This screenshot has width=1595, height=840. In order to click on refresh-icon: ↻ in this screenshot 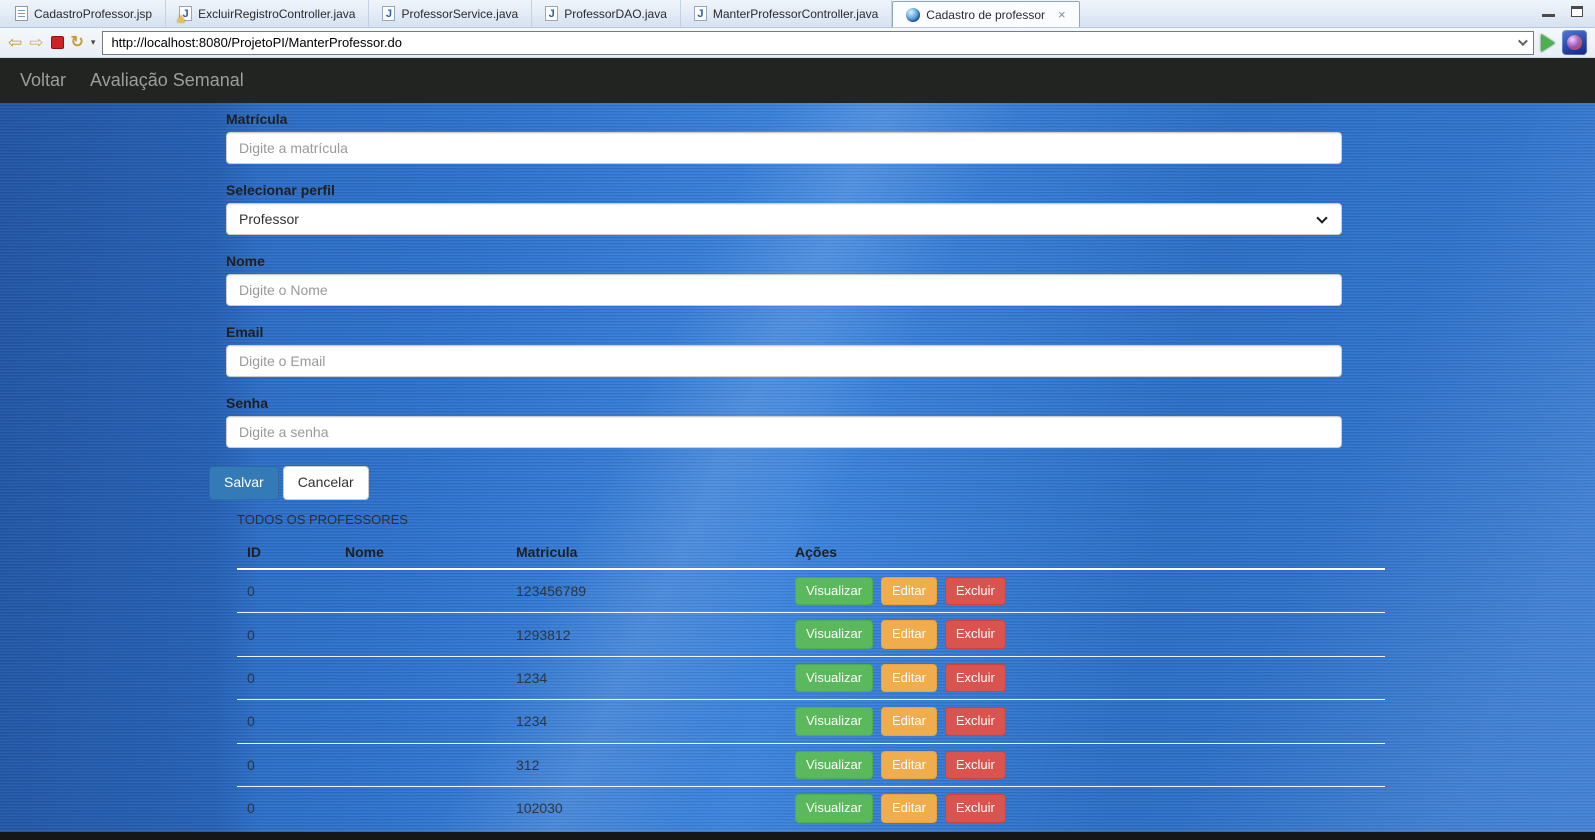, I will do `click(77, 42)`.